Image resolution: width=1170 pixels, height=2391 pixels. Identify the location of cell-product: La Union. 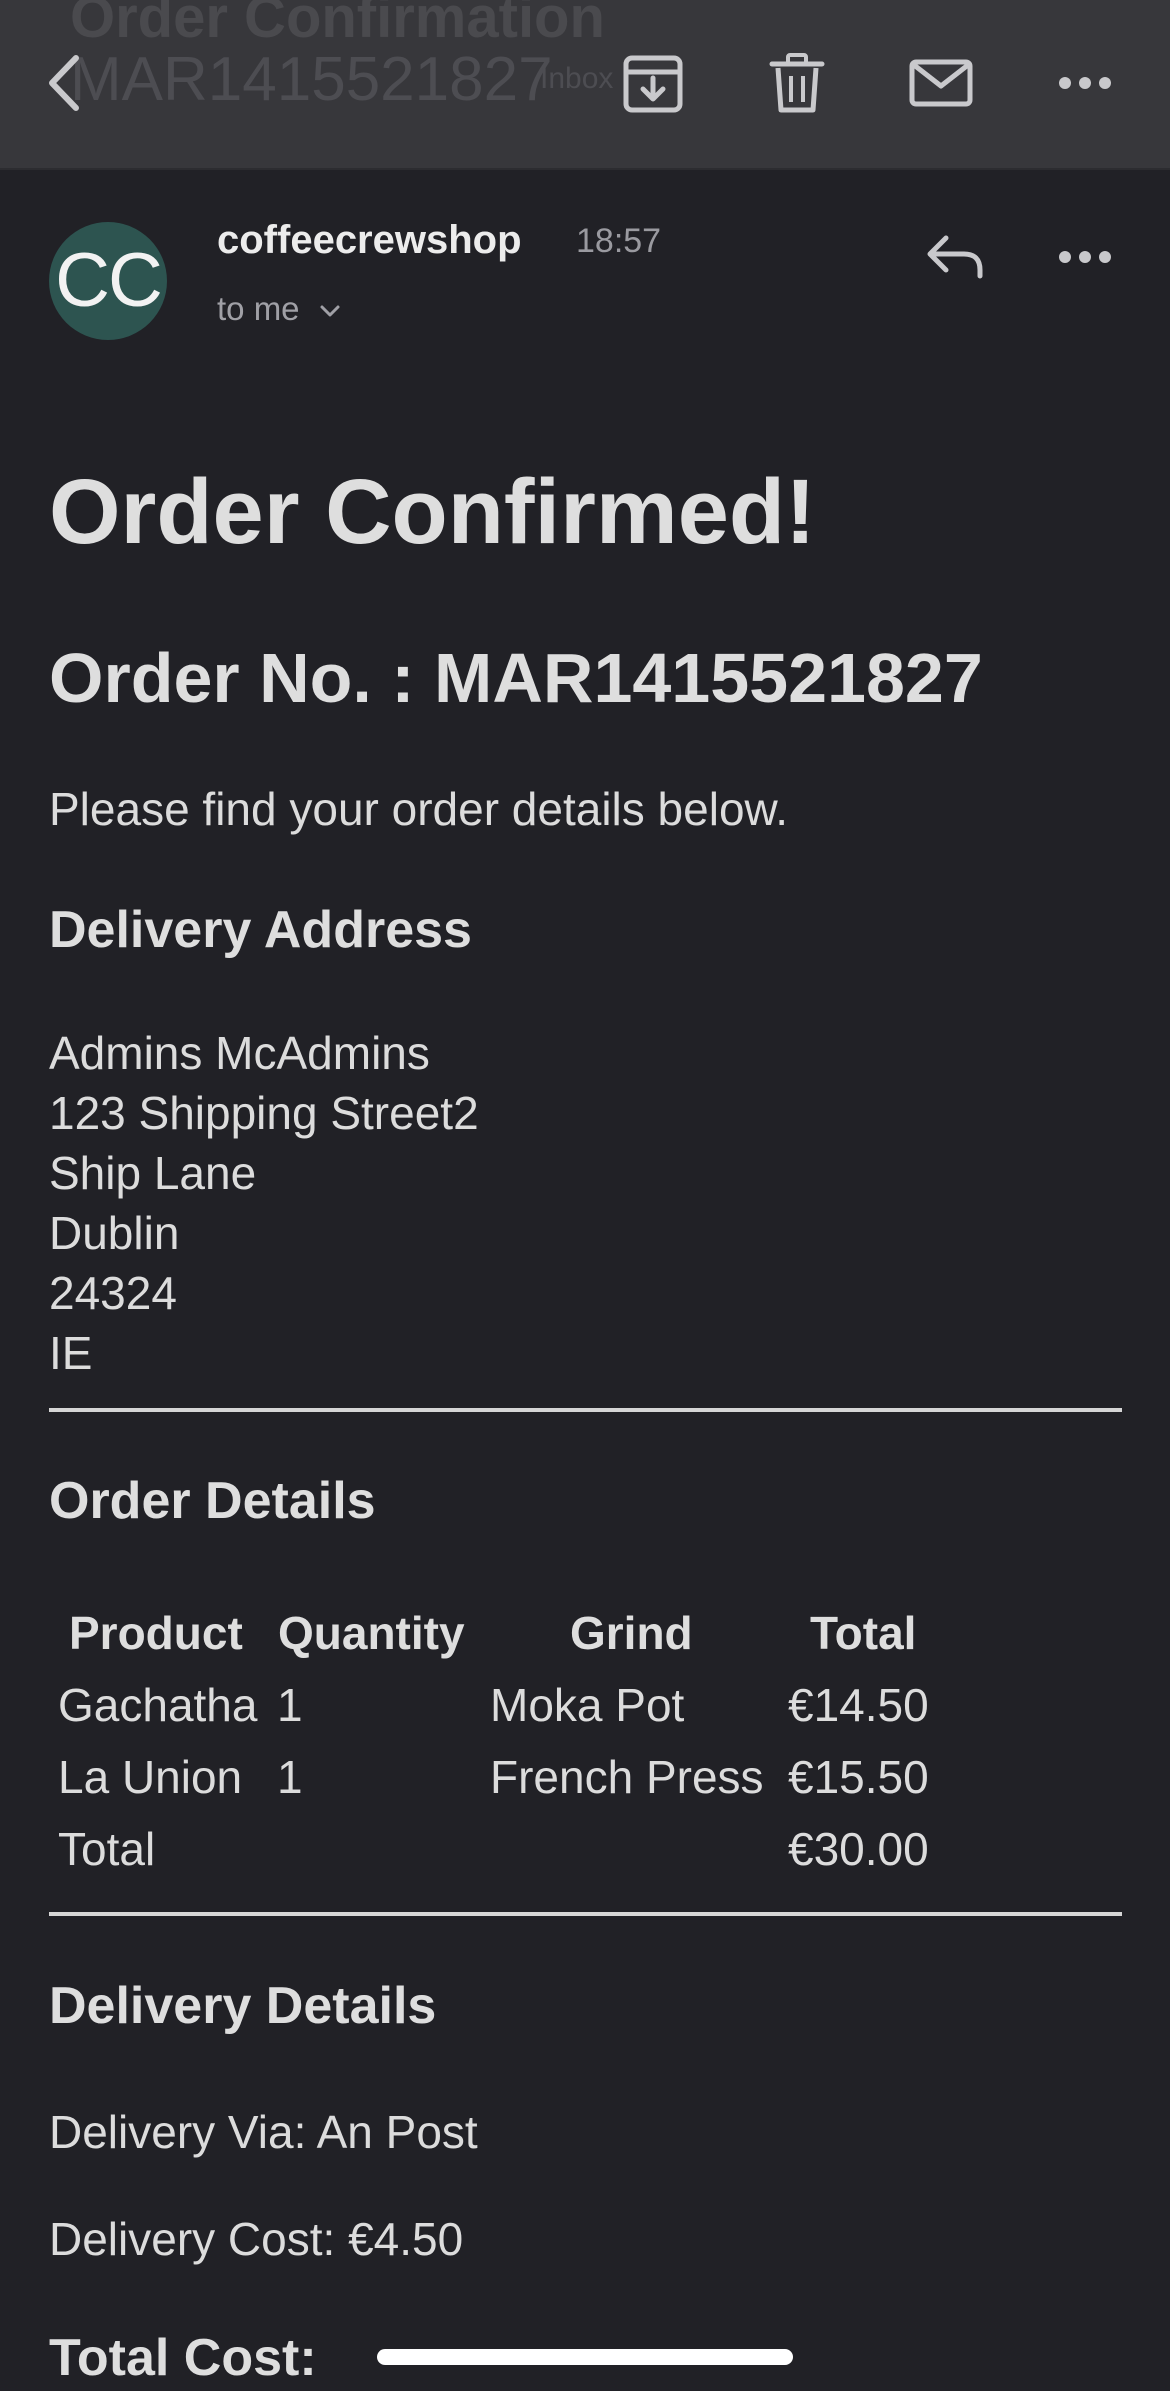
(150, 1777).